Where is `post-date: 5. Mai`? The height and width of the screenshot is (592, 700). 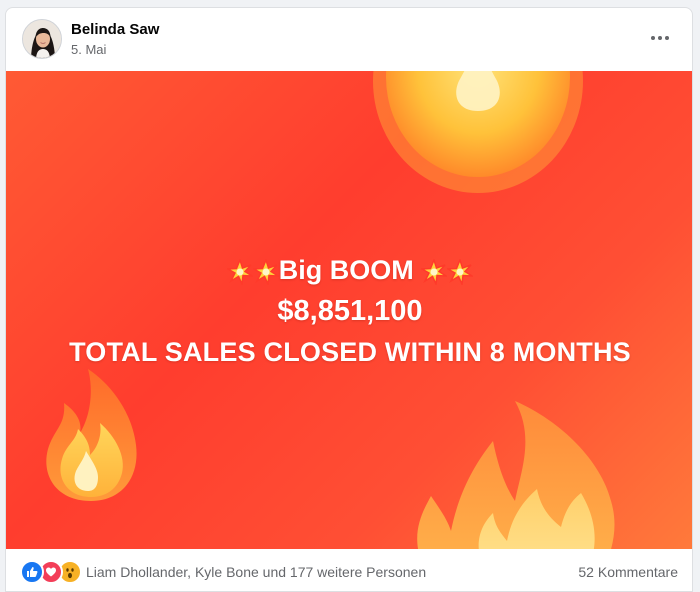
post-date: 5. Mai is located at coordinates (88, 49).